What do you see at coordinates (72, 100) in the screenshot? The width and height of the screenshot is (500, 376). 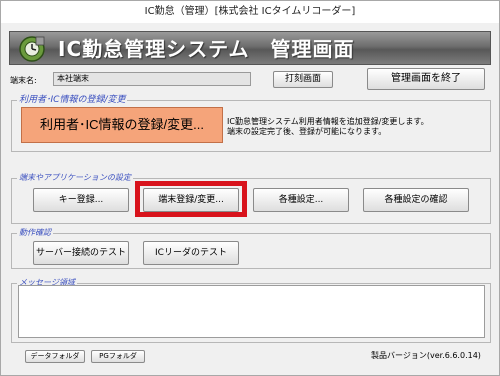 I see `user-section-label: 利用者･IC情報の登録/変更` at bounding box center [72, 100].